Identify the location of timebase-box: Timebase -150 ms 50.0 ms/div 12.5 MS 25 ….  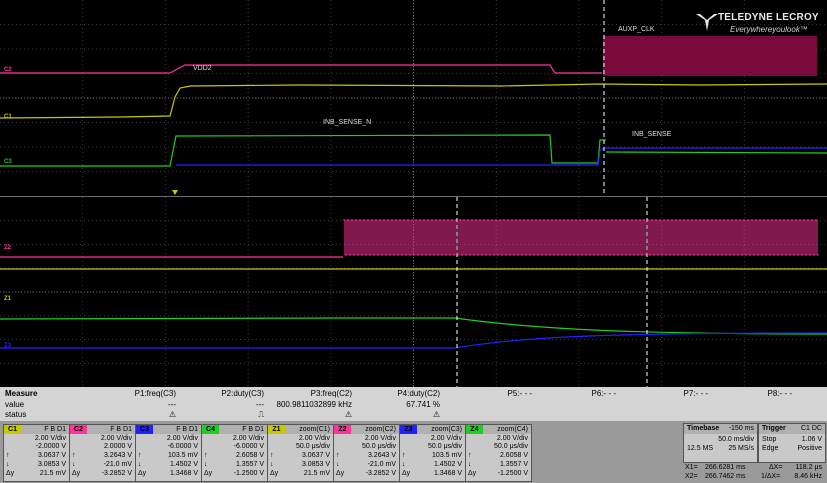
(720, 443).